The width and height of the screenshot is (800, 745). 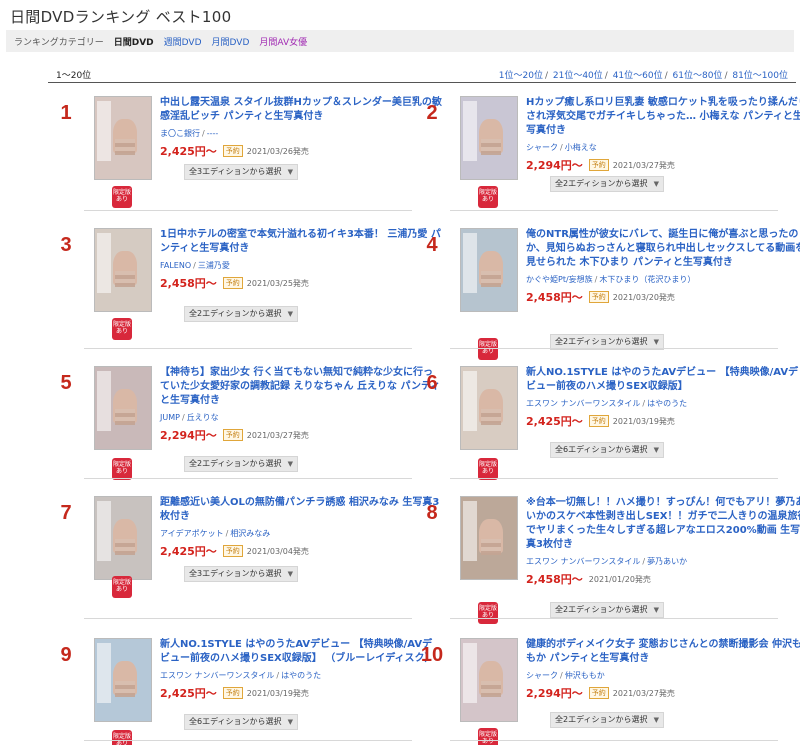 What do you see at coordinates (277, 551) in the screenshot?
I see `release-date: 2021/03/04発売` at bounding box center [277, 551].